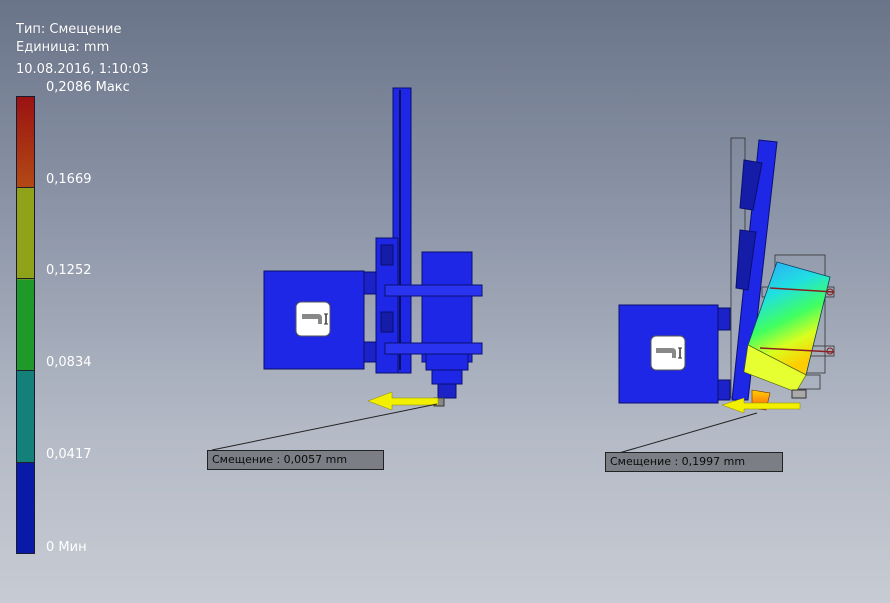  What do you see at coordinates (403, 401) in the screenshot?
I see `load-arrow-left` at bounding box center [403, 401].